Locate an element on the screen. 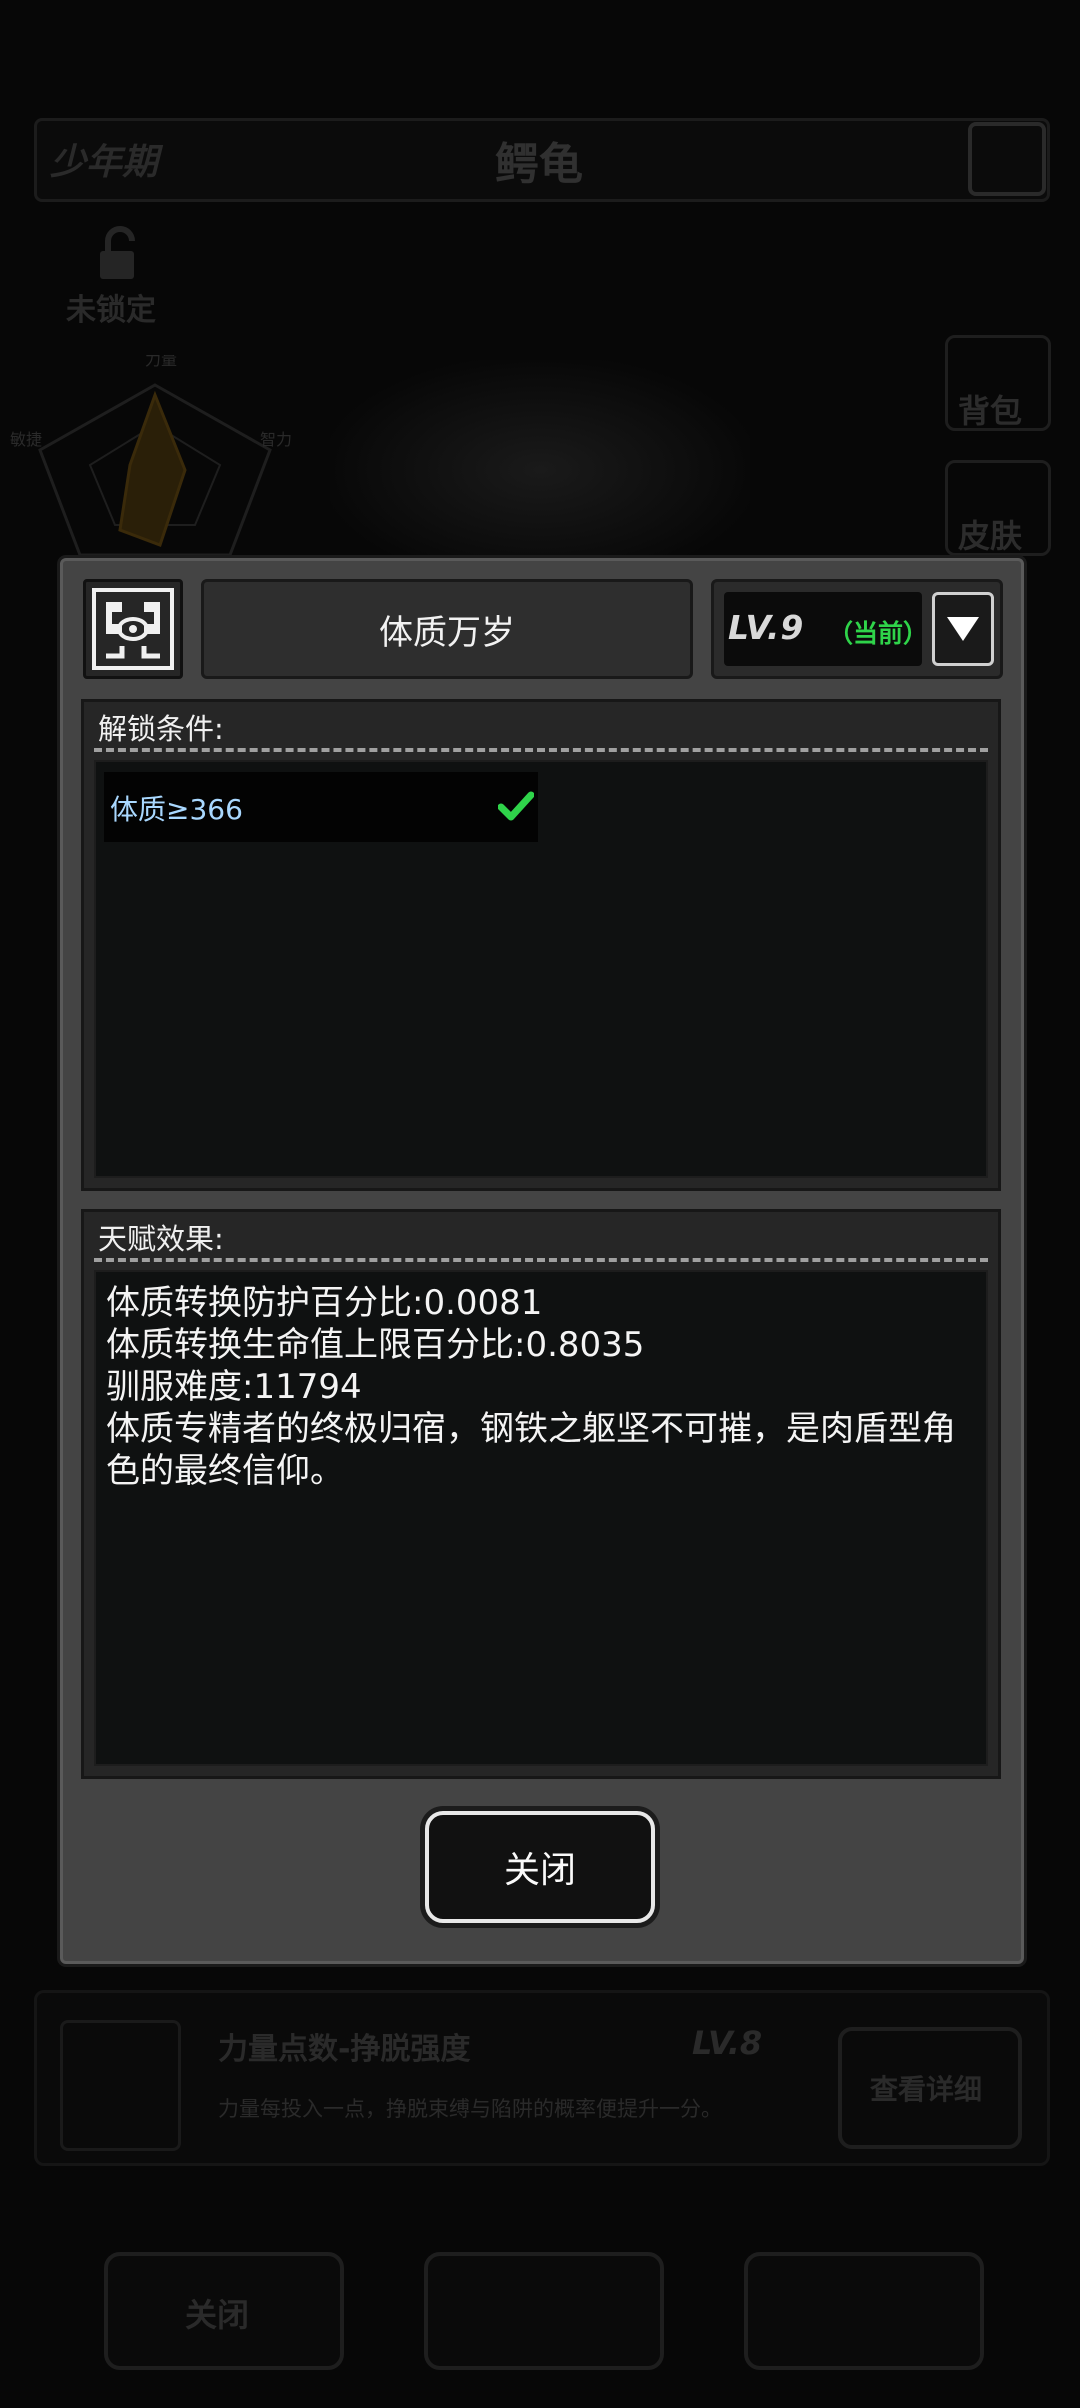 The width and height of the screenshot is (1080, 2408). effect-line-description: 体质专精者的终极归宿，钢铁之躯坚不可摧，是肉盾型角色的最终信仰。 is located at coordinates (531, 1450).